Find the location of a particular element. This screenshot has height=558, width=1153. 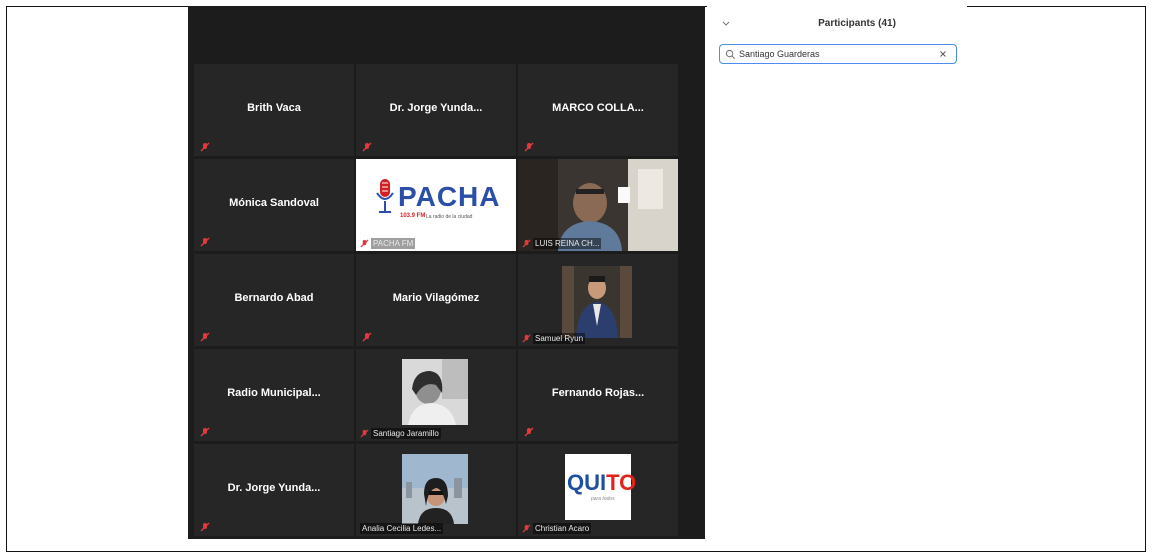

participant-name: Christian Acaro is located at coordinates (562, 528).